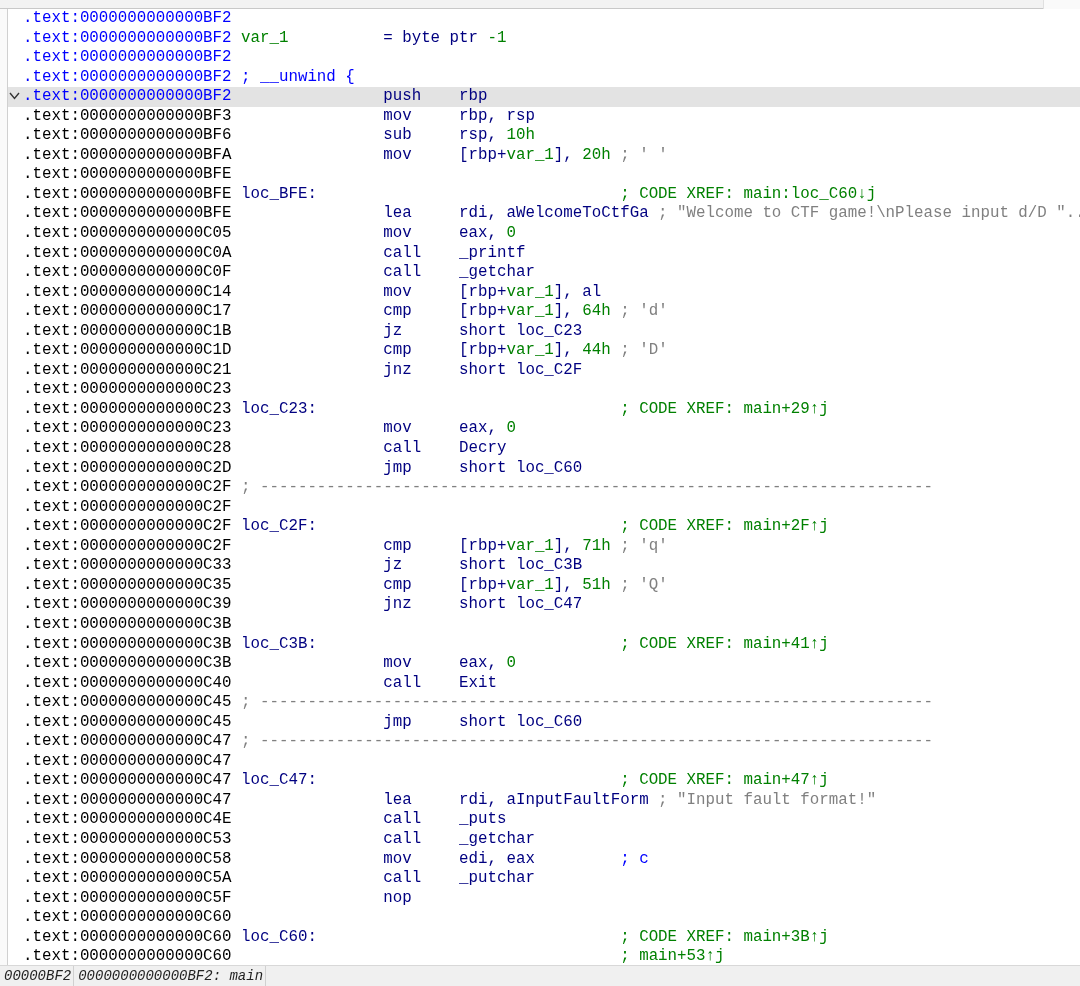  What do you see at coordinates (544, 116) in the screenshot?
I see `code-line: .text:0000000000000BF3 mov rbp, rsp` at bounding box center [544, 116].